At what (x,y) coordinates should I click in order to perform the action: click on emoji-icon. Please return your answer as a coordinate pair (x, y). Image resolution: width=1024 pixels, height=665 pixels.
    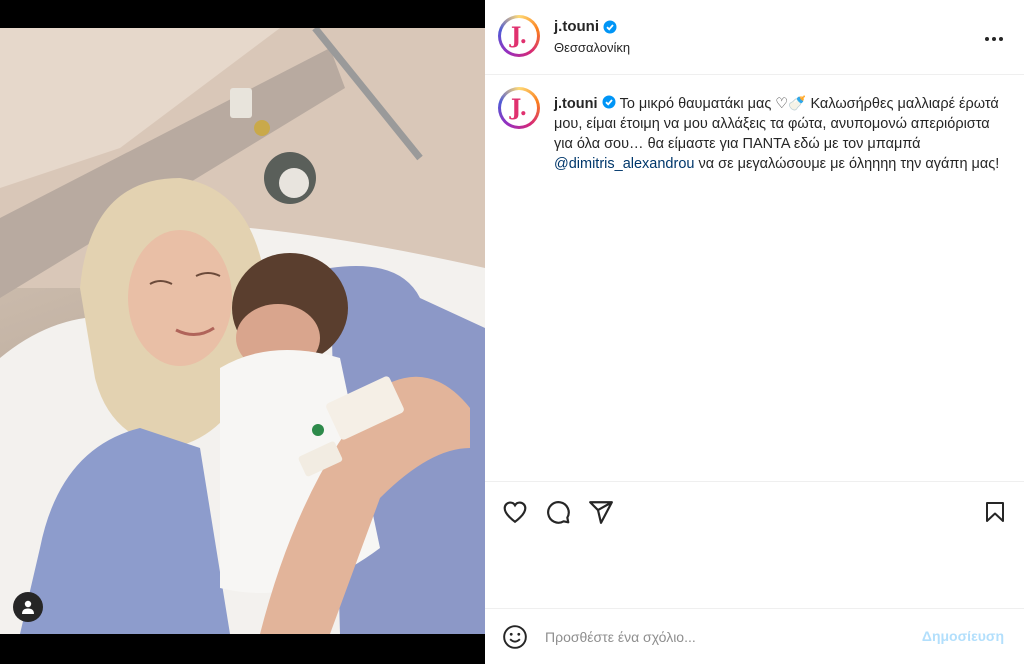
    Looking at the image, I should click on (515, 637).